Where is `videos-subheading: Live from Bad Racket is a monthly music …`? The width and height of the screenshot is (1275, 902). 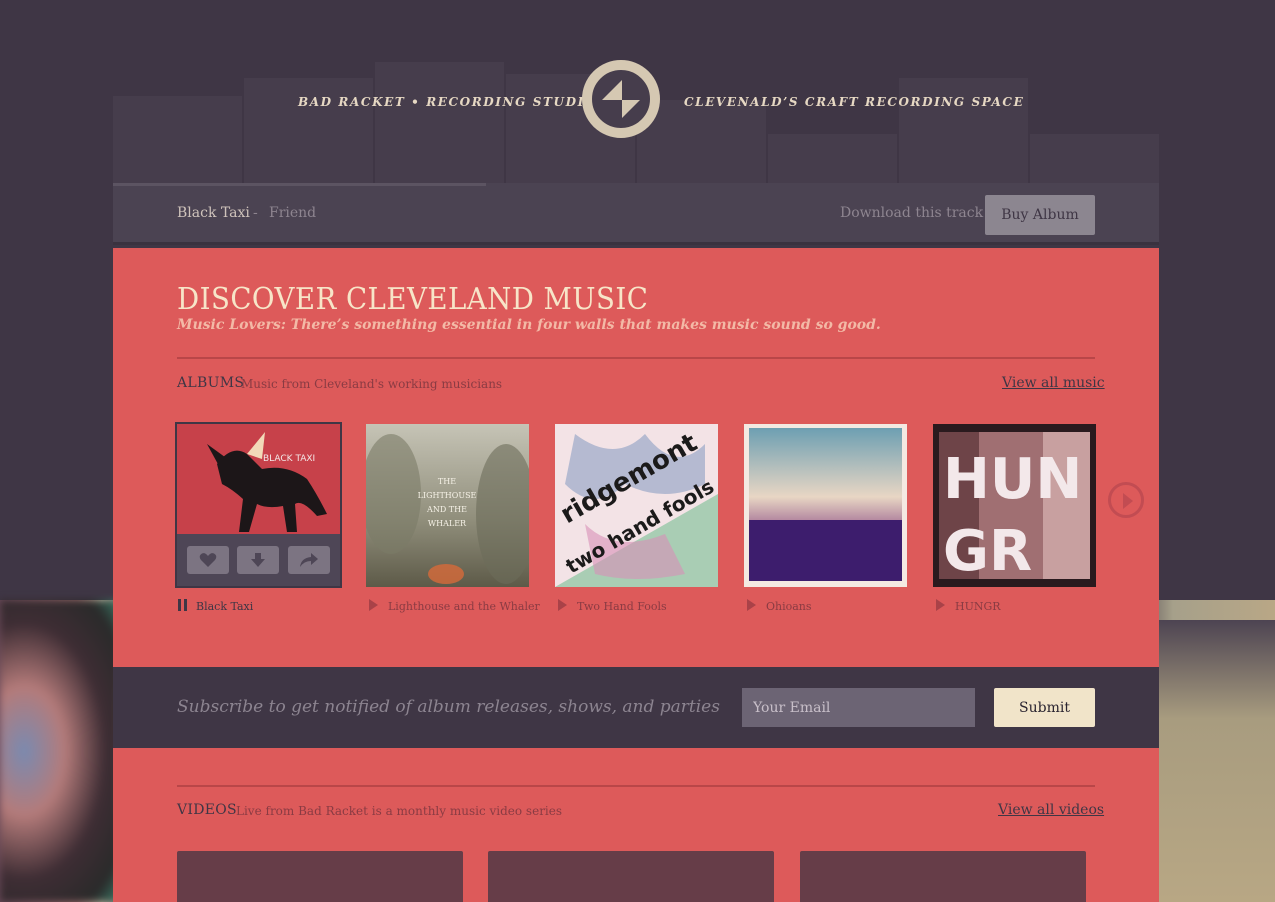
videos-subheading: Live from Bad Racket is a monthly music … is located at coordinates (399, 811).